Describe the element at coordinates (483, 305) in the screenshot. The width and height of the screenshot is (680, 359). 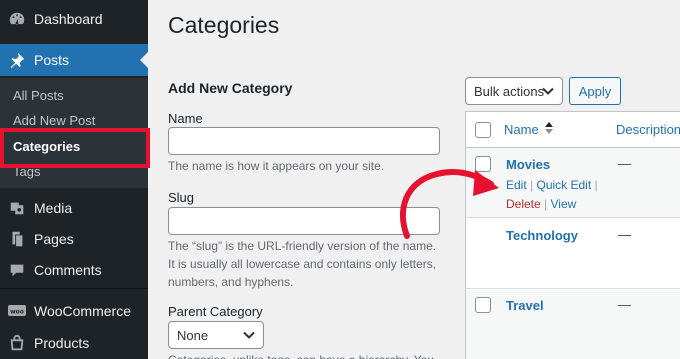
I see `row-checkbox` at that location.